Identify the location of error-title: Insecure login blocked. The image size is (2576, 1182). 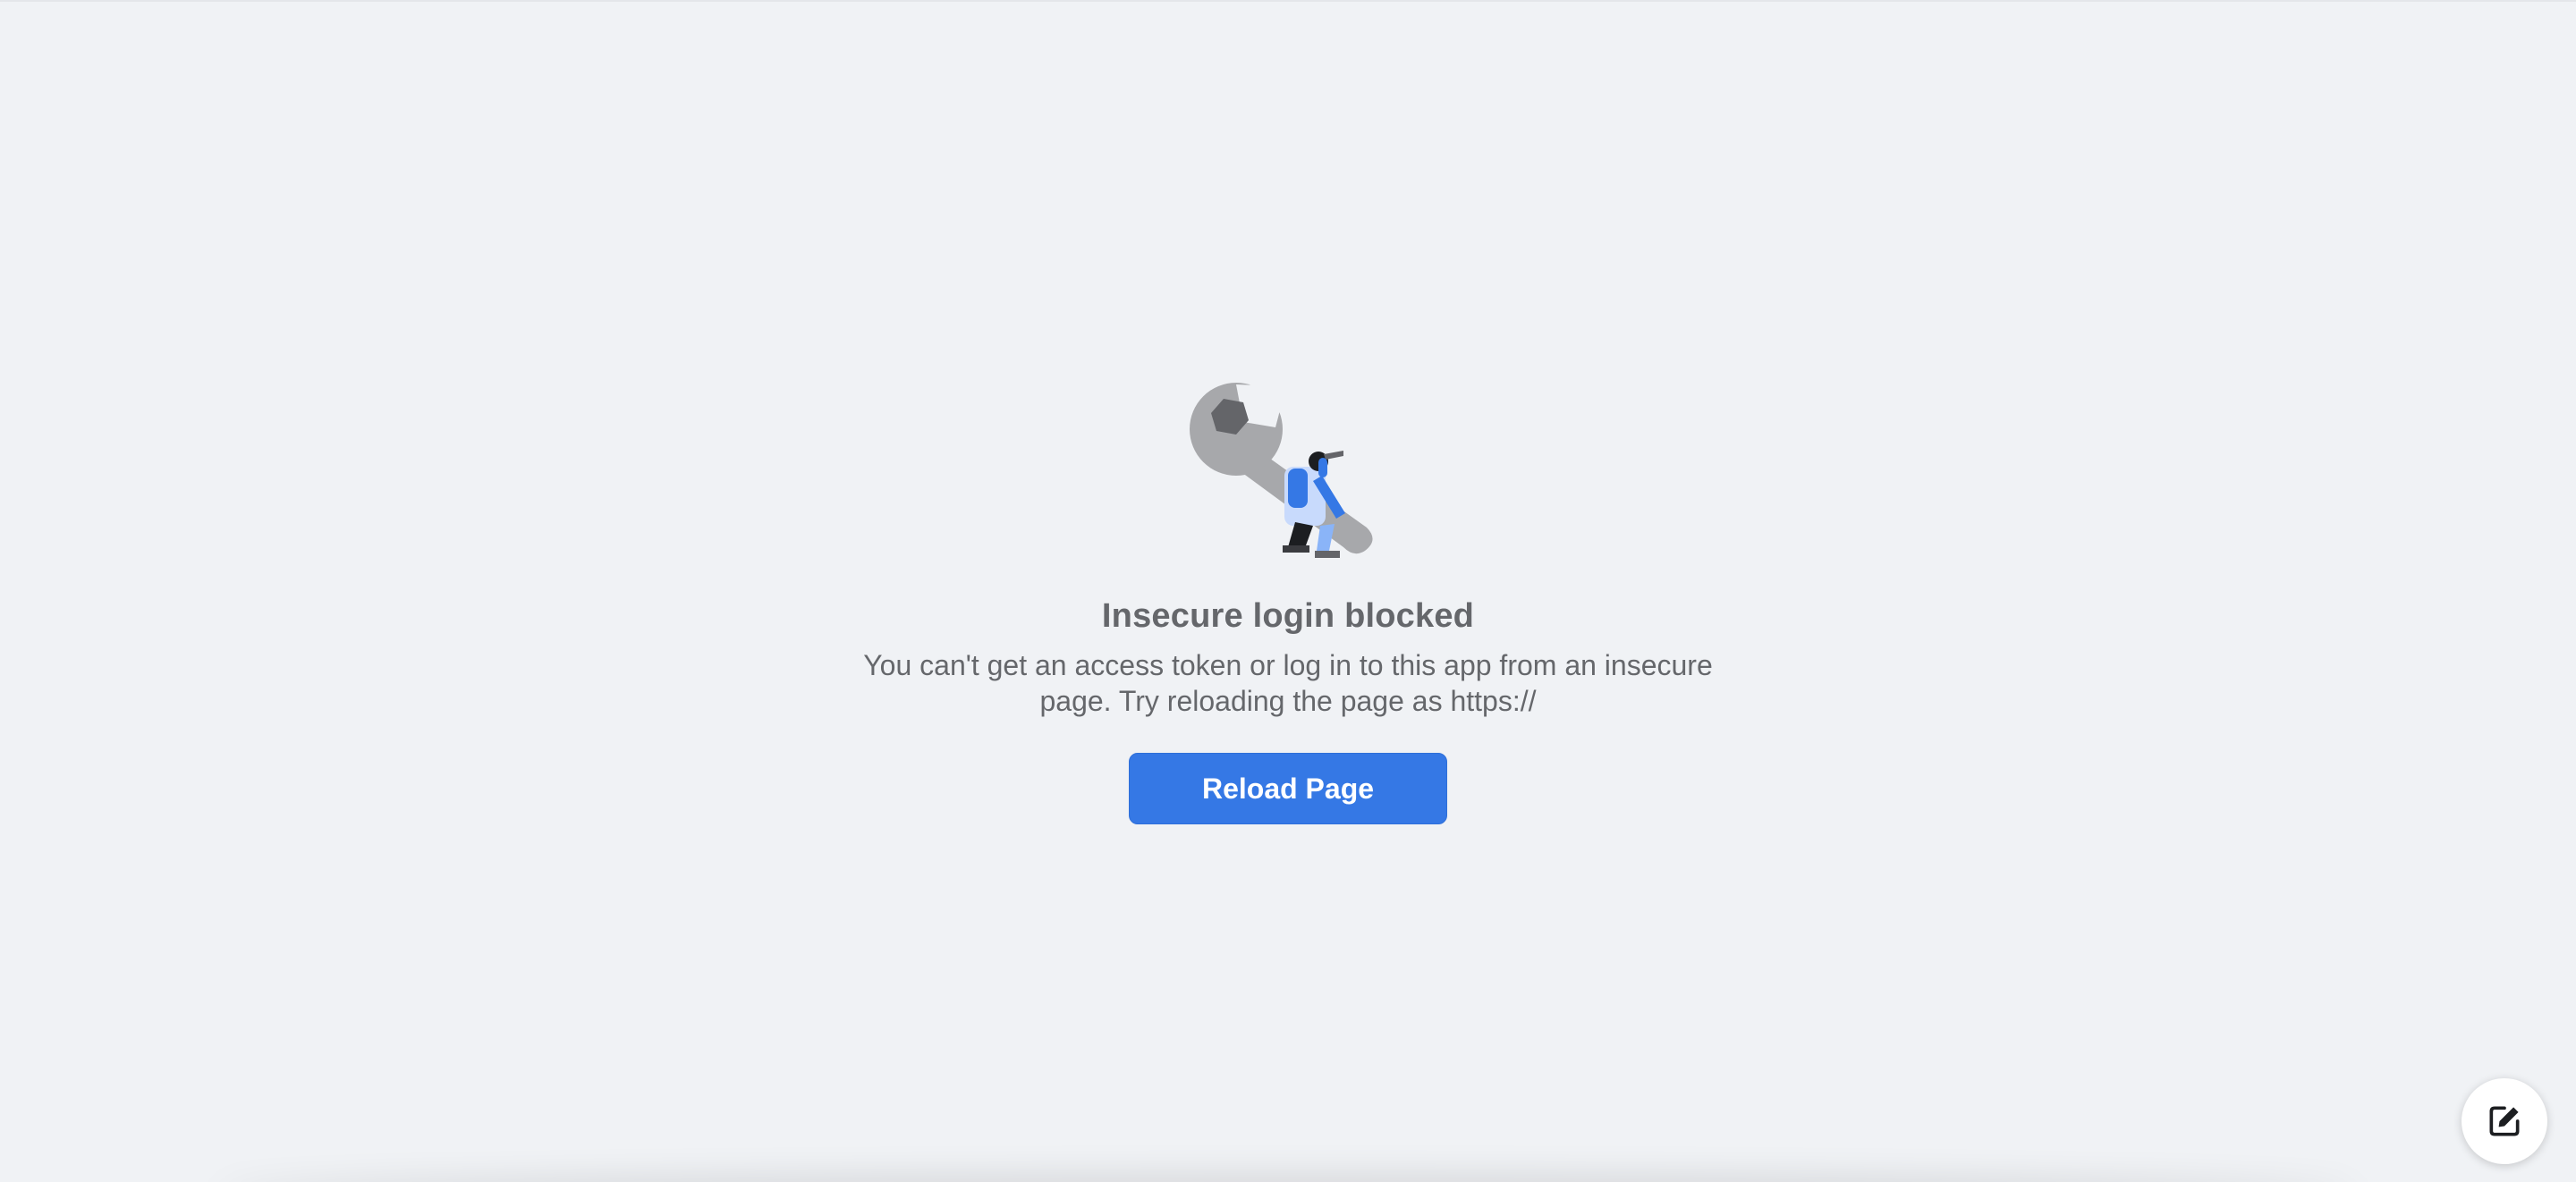
(1288, 616).